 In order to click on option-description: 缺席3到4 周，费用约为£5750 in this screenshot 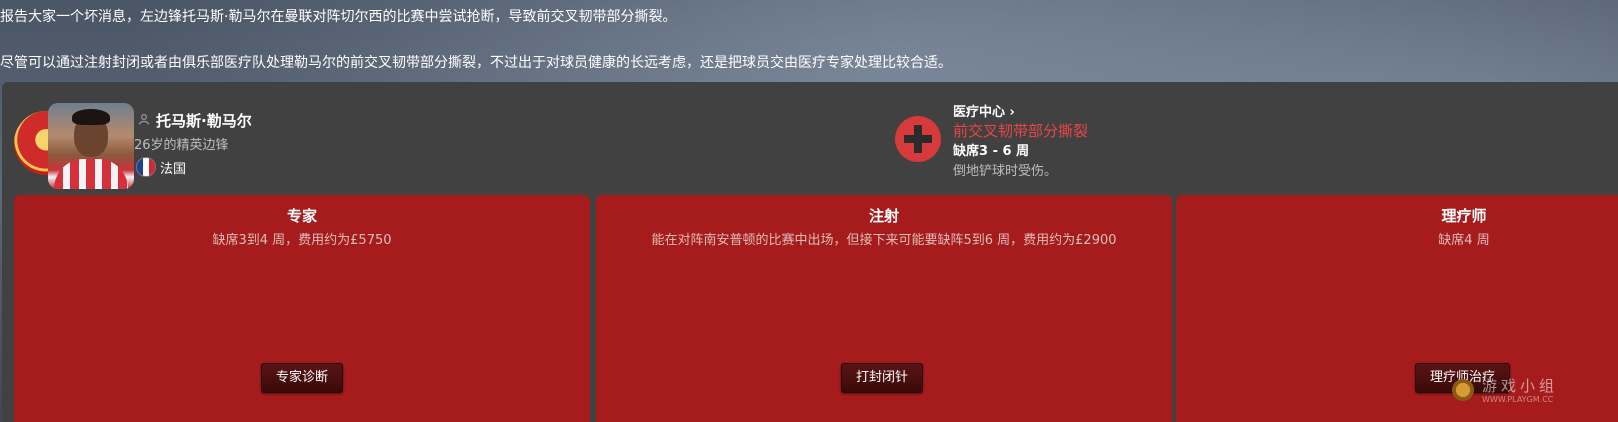, I will do `click(302, 240)`.